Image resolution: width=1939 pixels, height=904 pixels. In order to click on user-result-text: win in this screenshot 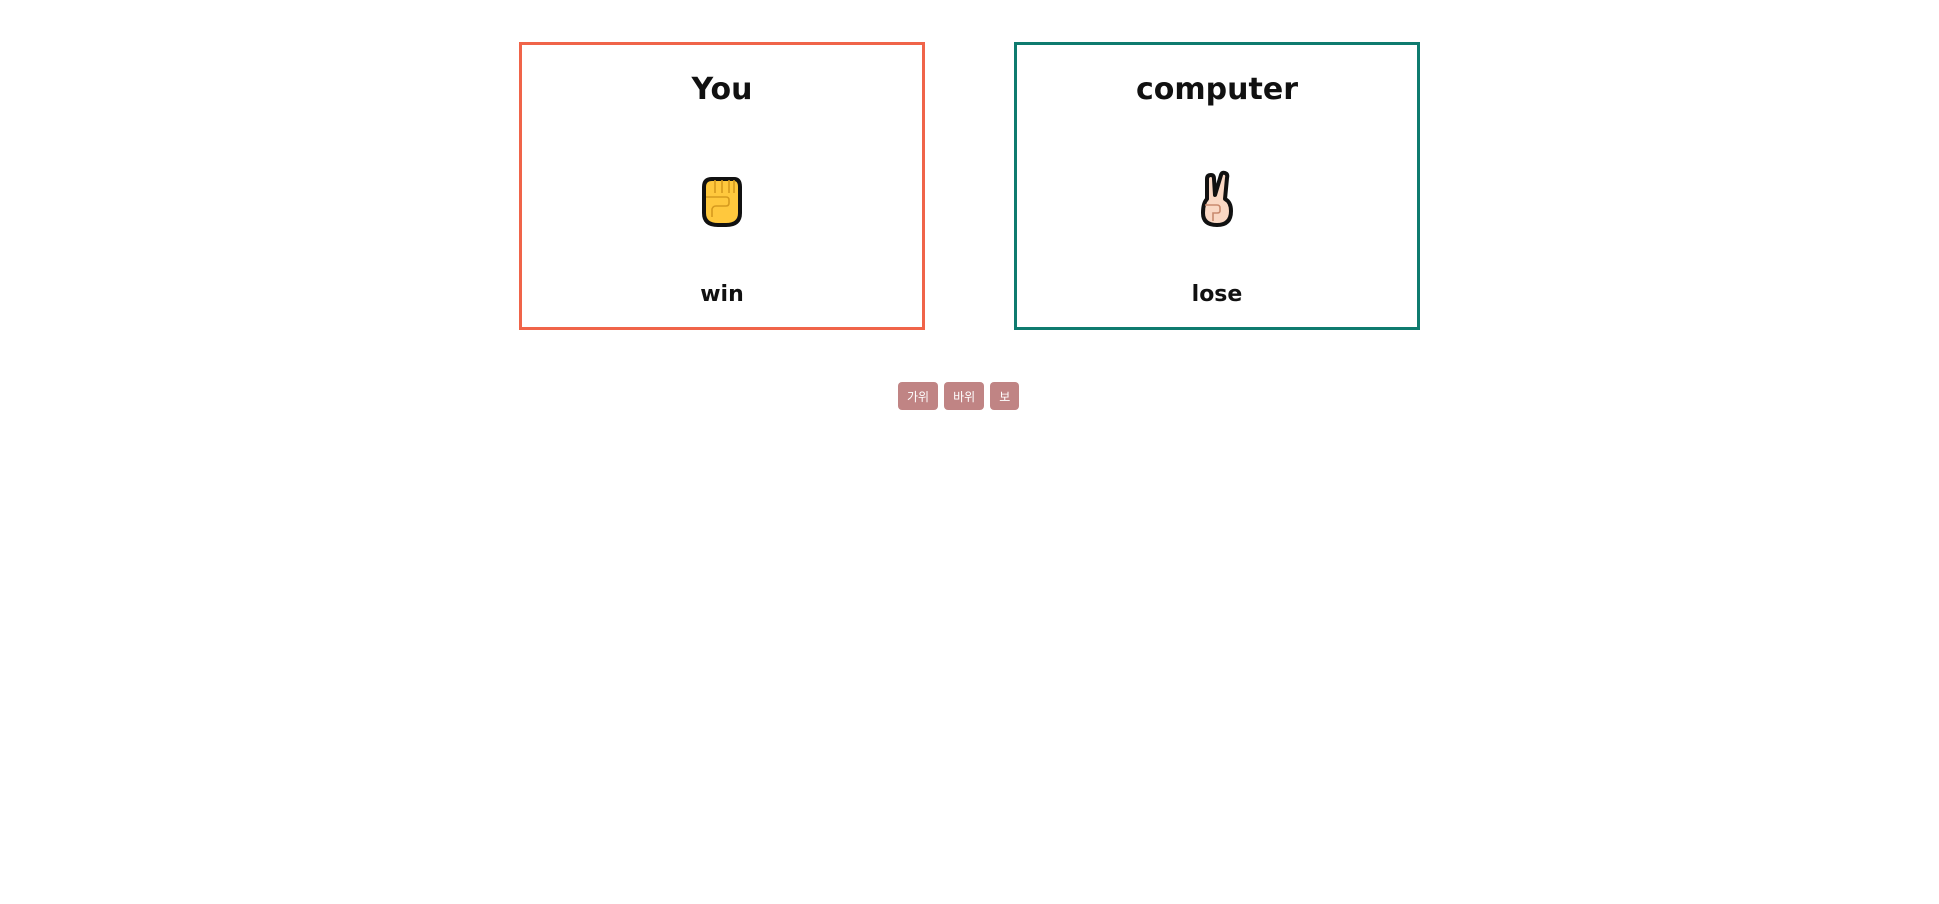, I will do `click(722, 294)`.